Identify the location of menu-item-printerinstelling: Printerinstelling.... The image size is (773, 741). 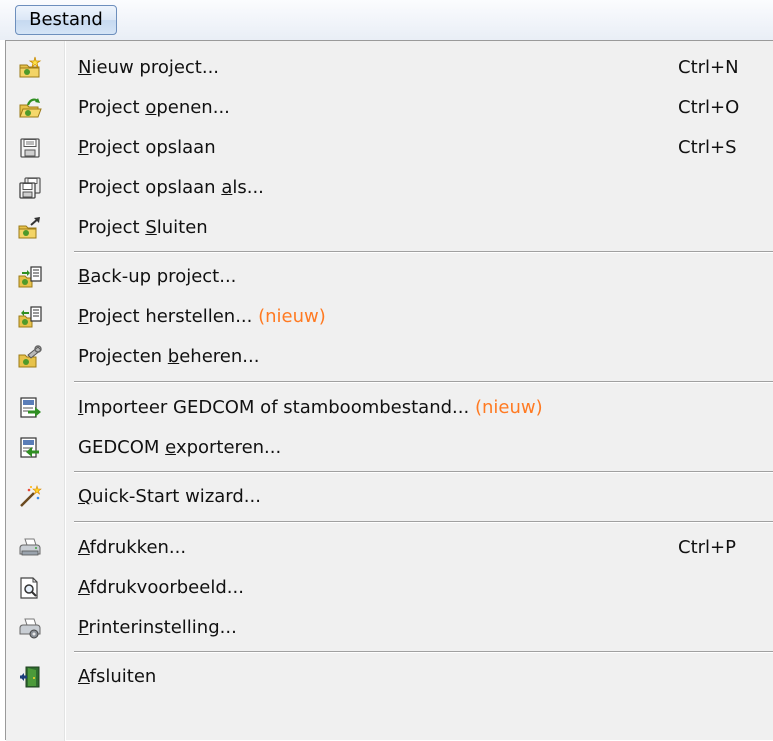
(389, 628).